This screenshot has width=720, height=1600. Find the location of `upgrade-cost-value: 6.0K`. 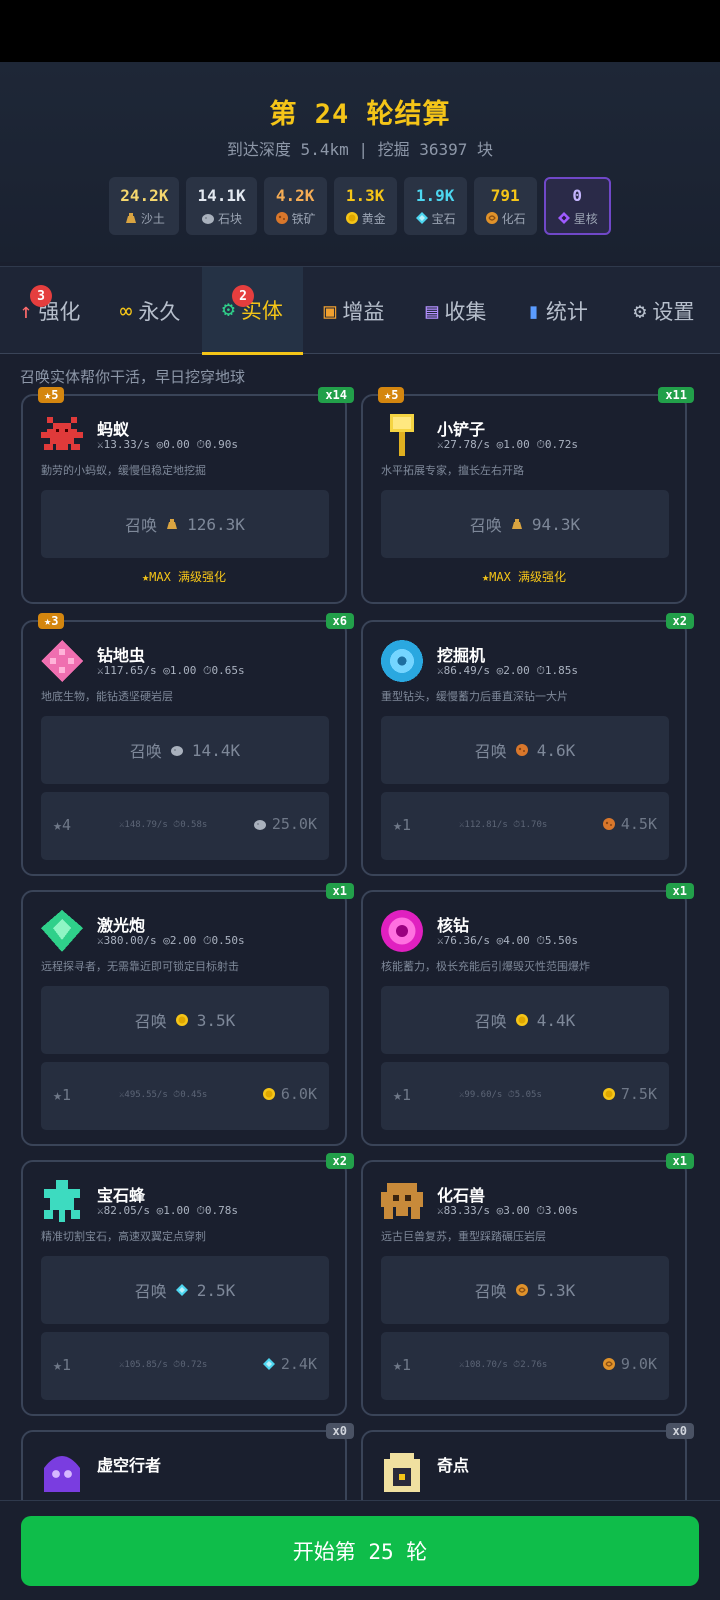

upgrade-cost-value: 6.0K is located at coordinates (298, 1094).